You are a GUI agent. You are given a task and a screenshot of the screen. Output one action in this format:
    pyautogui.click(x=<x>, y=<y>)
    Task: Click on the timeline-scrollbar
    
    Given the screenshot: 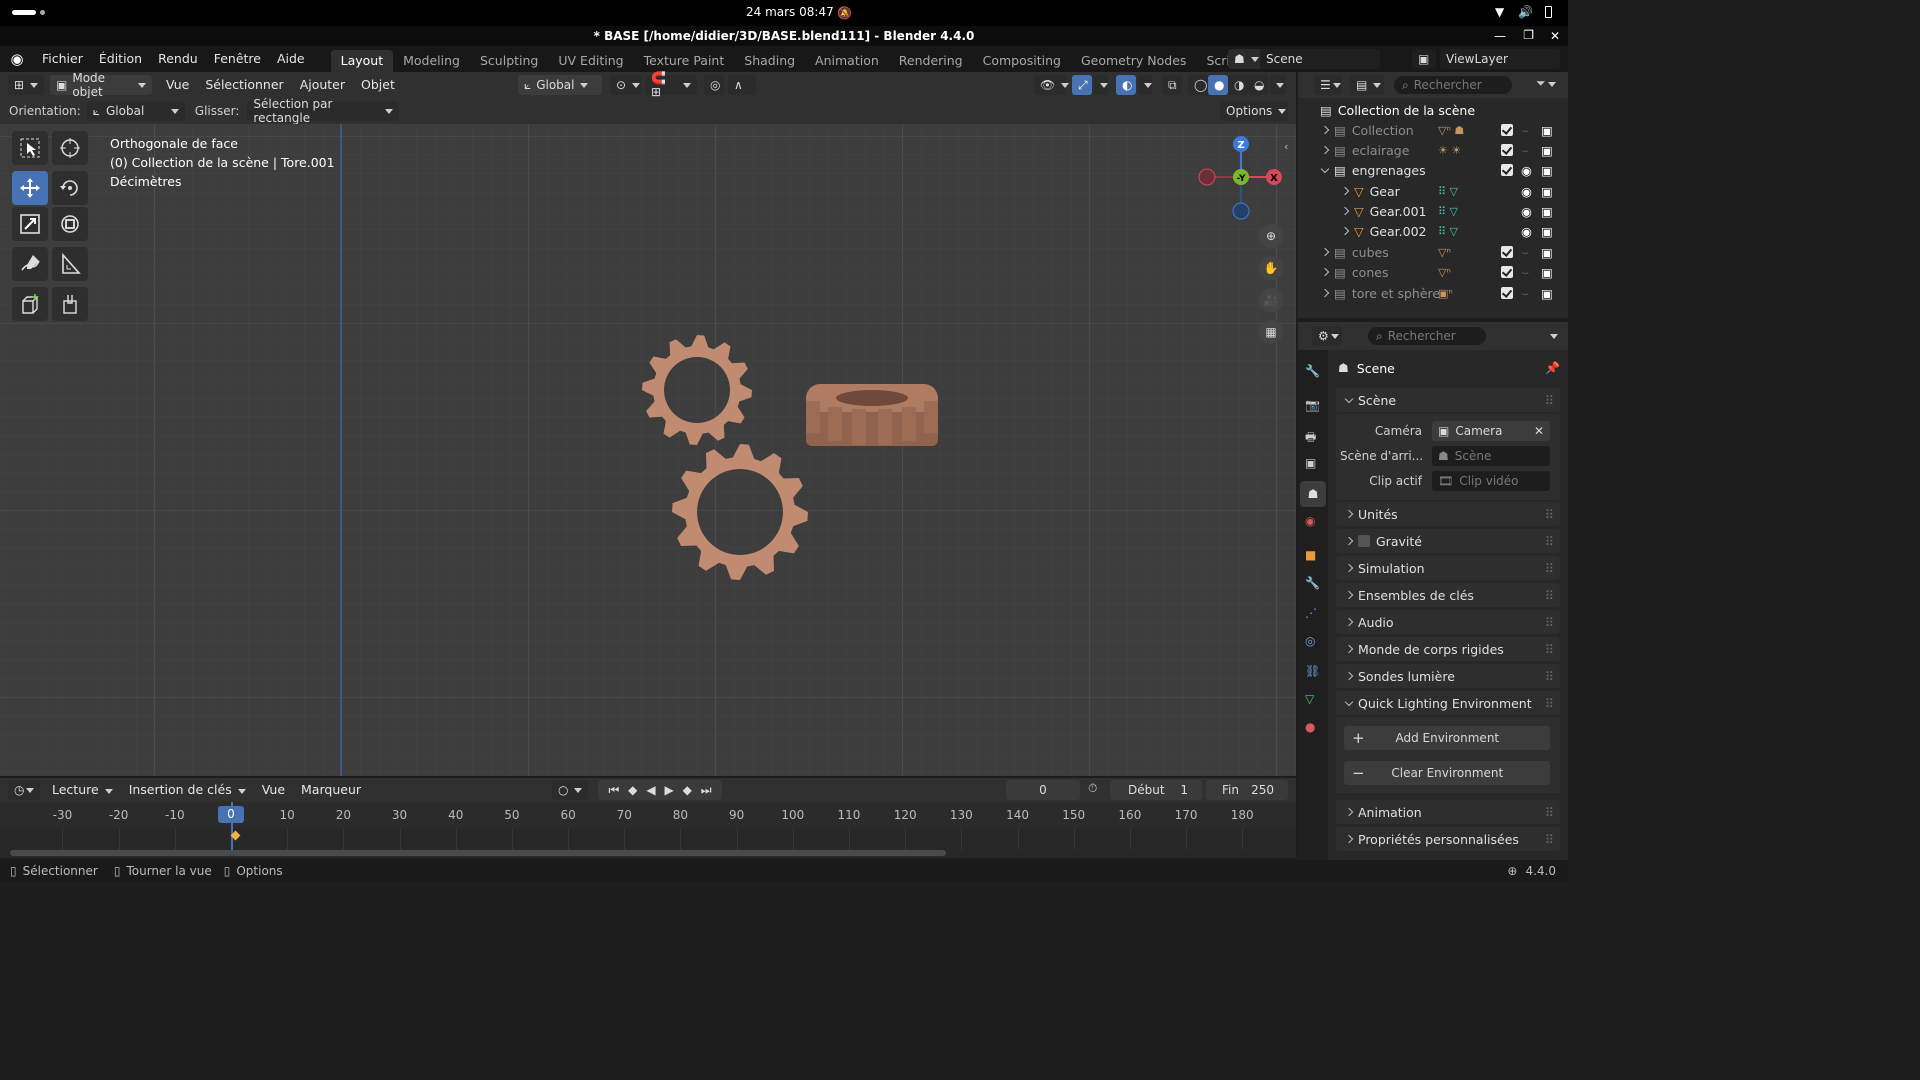 What is the action you would take?
    pyautogui.click(x=478, y=853)
    